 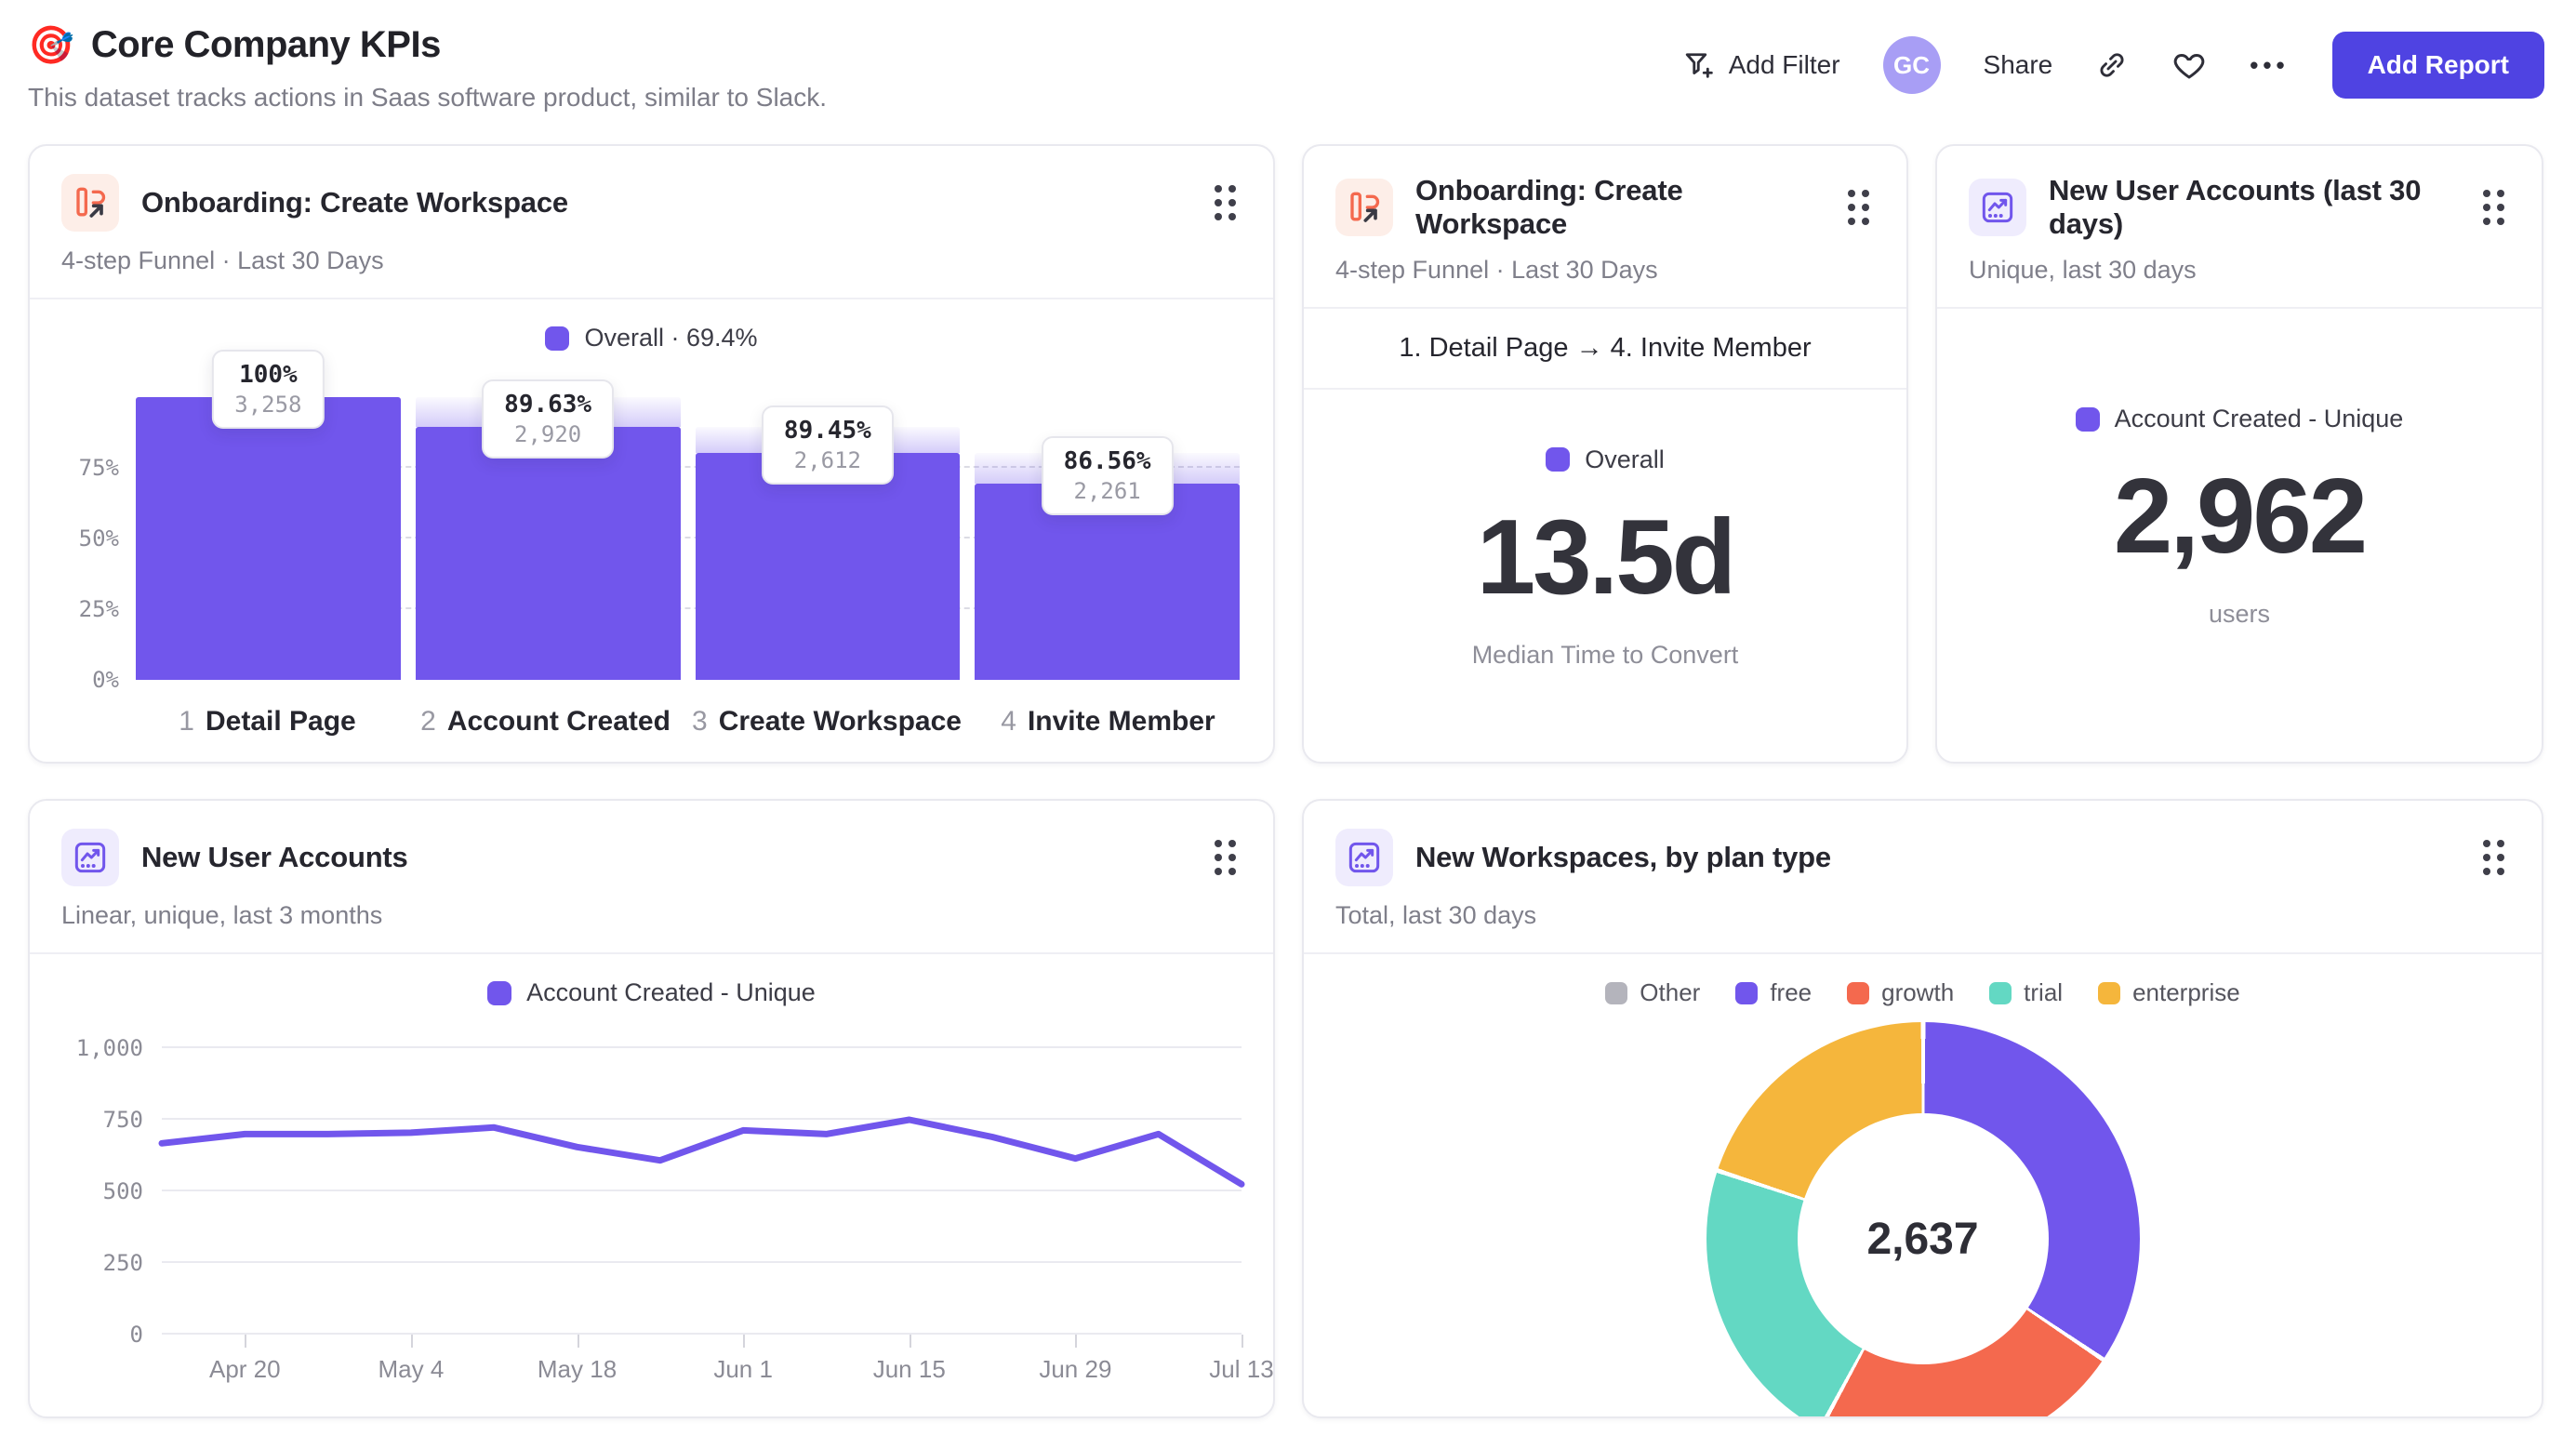 What do you see at coordinates (909, 1369) in the screenshot?
I see `line-x-axis-label: Jun 15` at bounding box center [909, 1369].